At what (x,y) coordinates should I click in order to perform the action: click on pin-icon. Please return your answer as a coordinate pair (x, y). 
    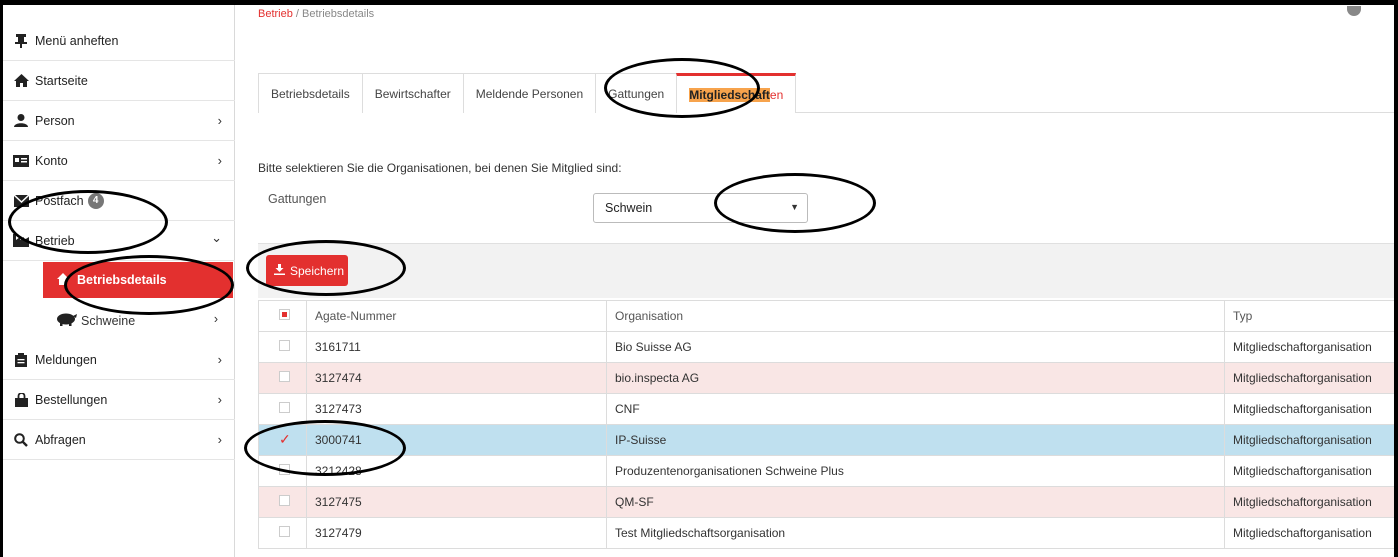
    Looking at the image, I should click on (21, 40).